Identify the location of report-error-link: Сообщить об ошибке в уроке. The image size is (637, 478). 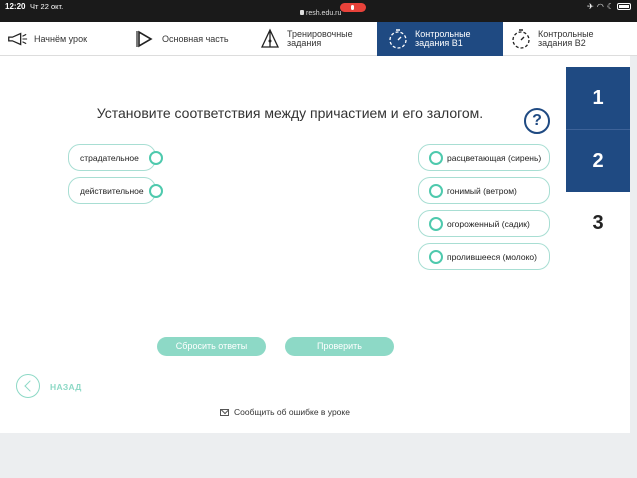
(285, 412).